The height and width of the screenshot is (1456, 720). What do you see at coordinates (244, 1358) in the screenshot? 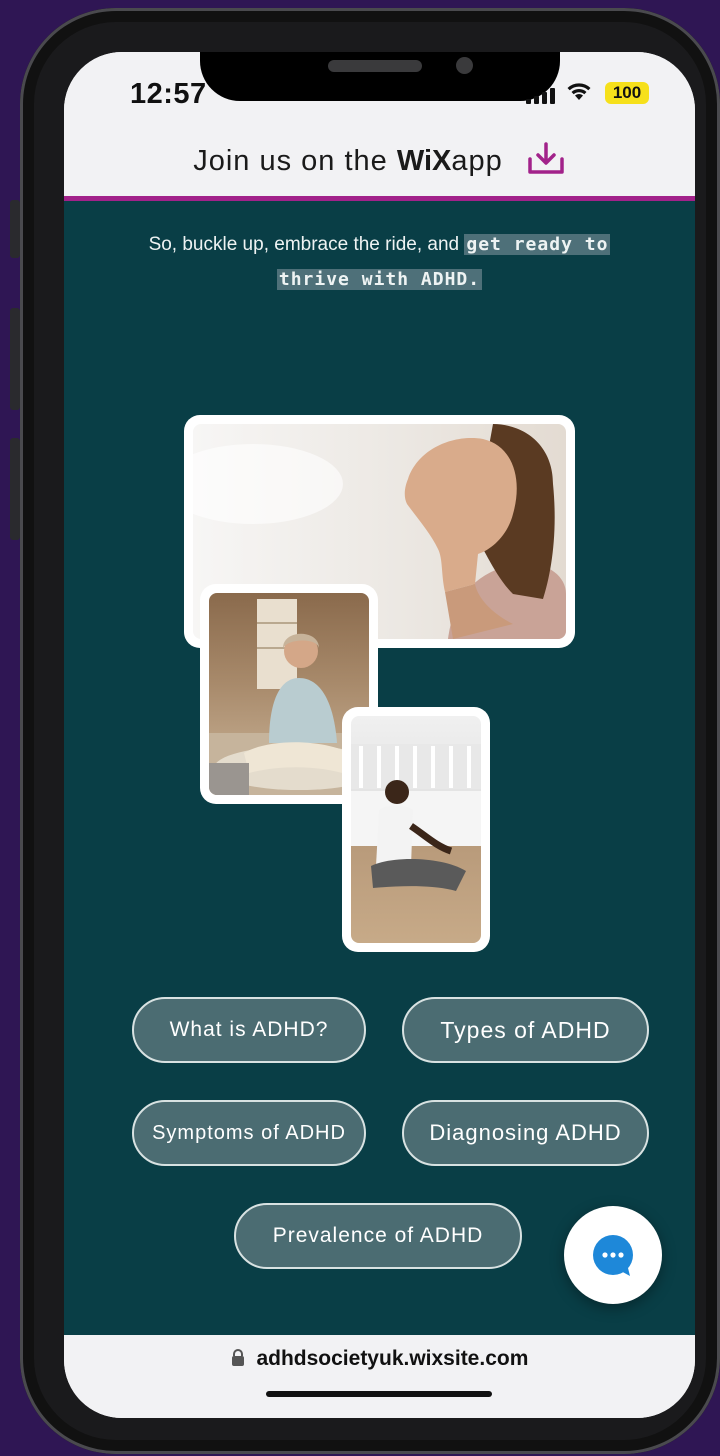
I see `lock-icon` at bounding box center [244, 1358].